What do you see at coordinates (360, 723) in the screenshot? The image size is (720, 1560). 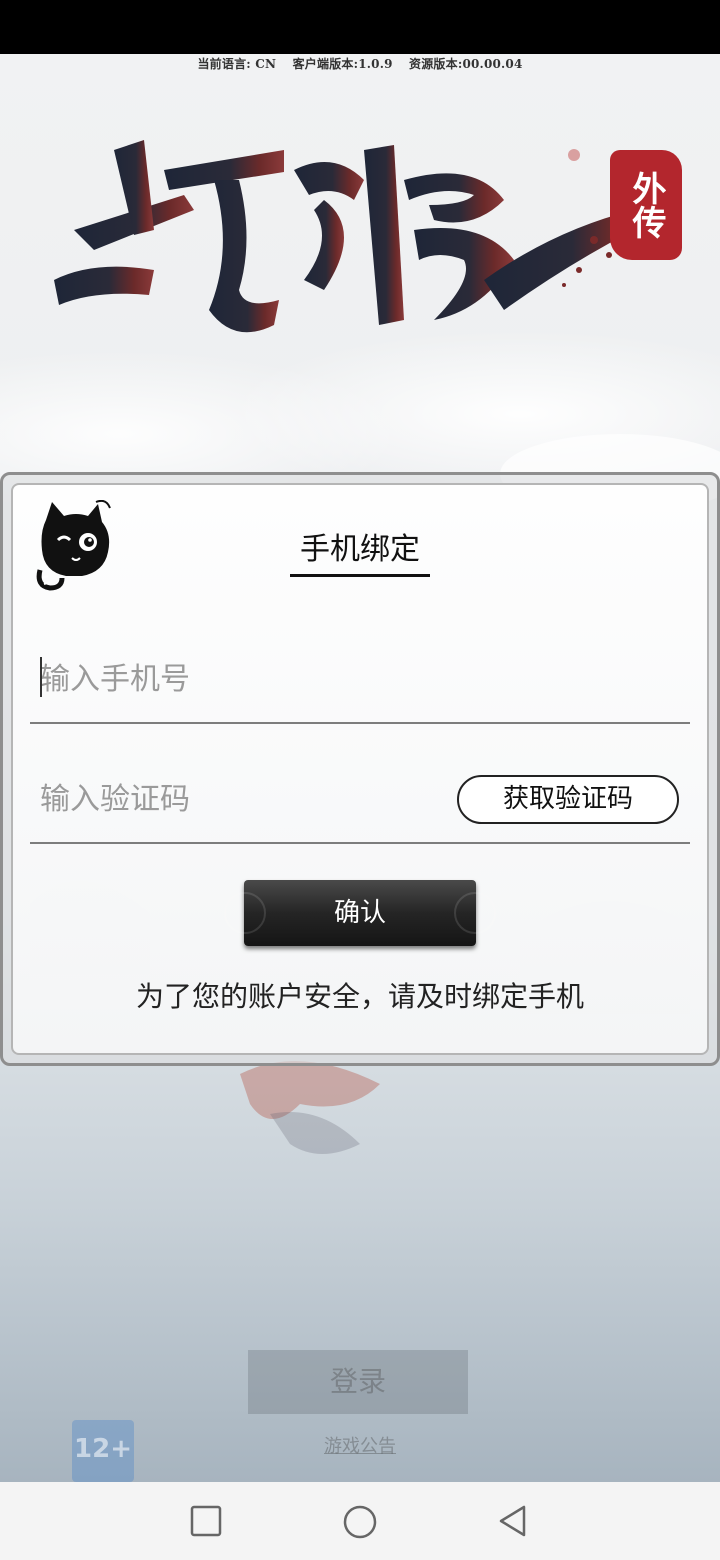 I see `phone-input-underline` at bounding box center [360, 723].